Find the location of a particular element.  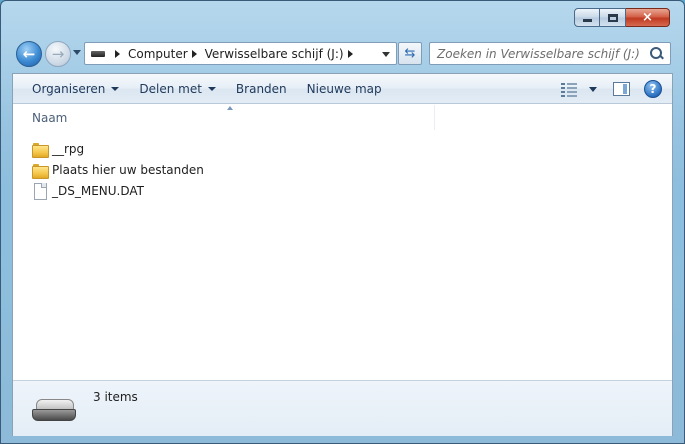

list-item: _DS_MENU.DAT is located at coordinates (118, 190).